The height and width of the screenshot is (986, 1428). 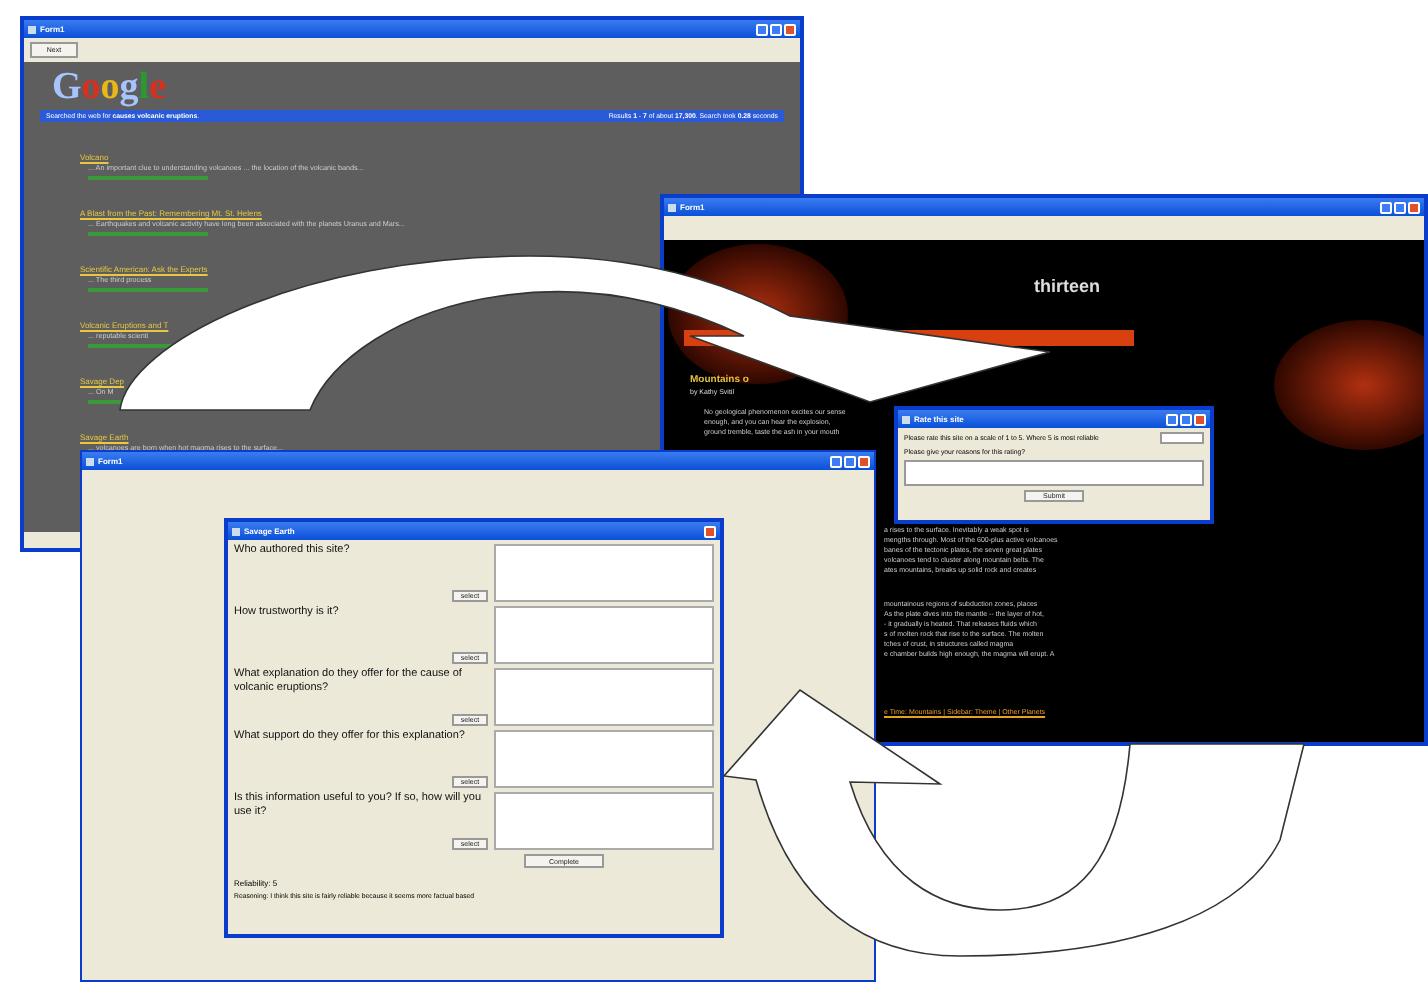 What do you see at coordinates (1182, 438) in the screenshot?
I see `rating-field` at bounding box center [1182, 438].